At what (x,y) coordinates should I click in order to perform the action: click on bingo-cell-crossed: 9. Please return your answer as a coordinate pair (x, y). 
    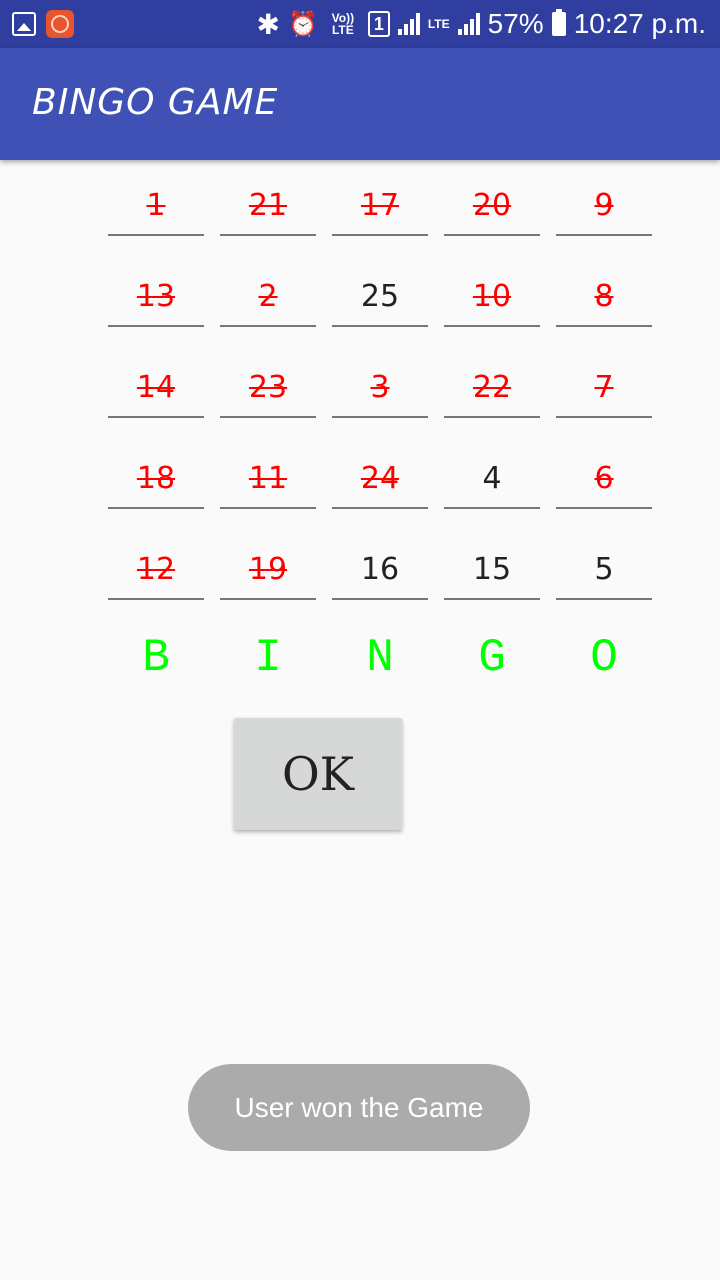
    Looking at the image, I should click on (604, 206).